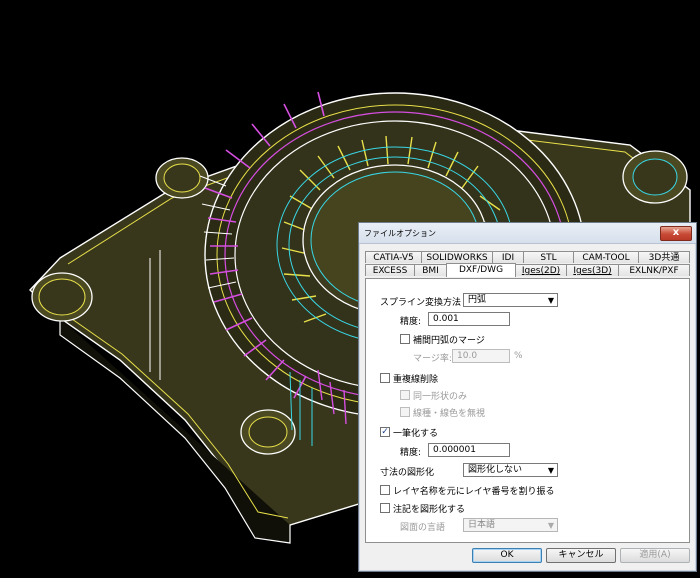 This screenshot has height=578, width=700. I want to click on precision-input: 0.001, so click(469, 319).